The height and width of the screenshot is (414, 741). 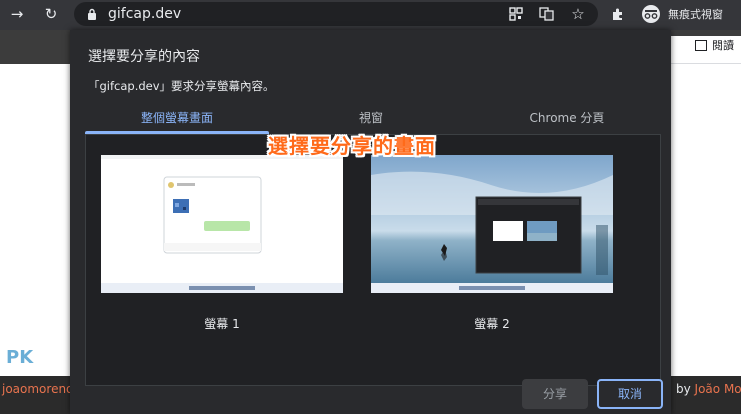 What do you see at coordinates (685, 389) in the screenshot?
I see `footer-credit-prefix: by` at bounding box center [685, 389].